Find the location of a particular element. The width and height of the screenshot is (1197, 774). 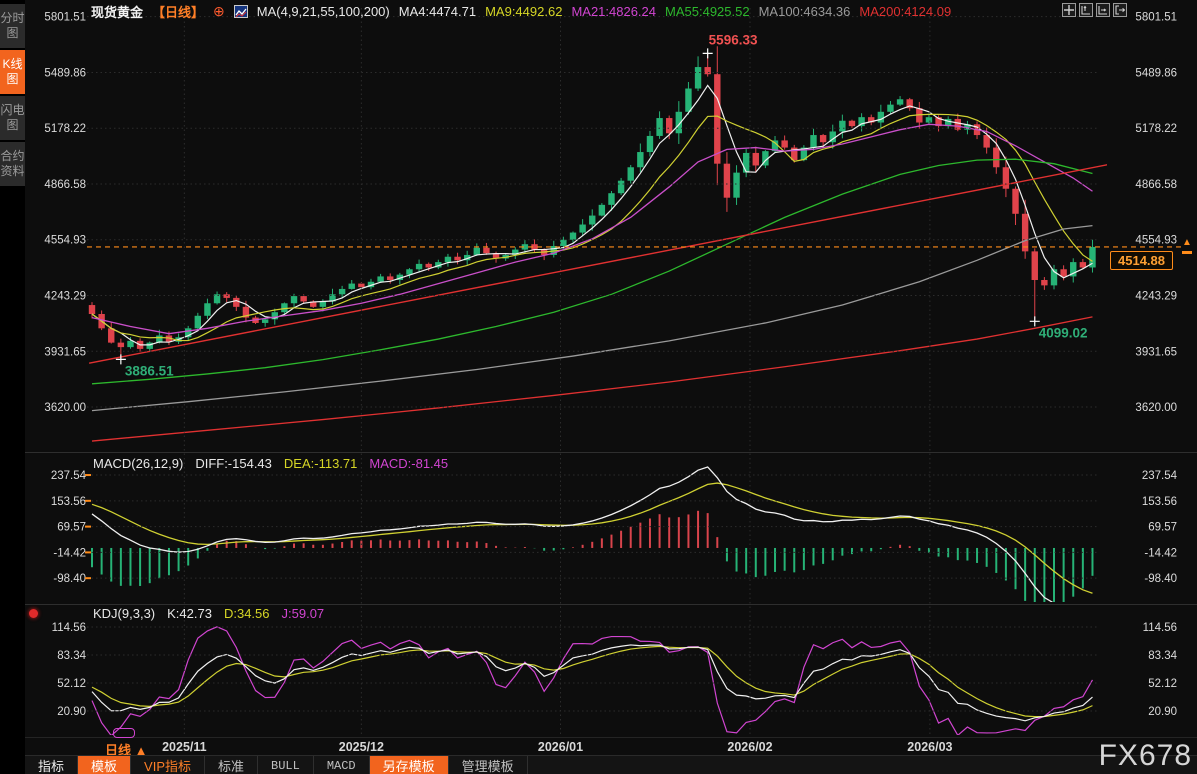

ma200-value: MA200:4124.09 is located at coordinates (905, 11).